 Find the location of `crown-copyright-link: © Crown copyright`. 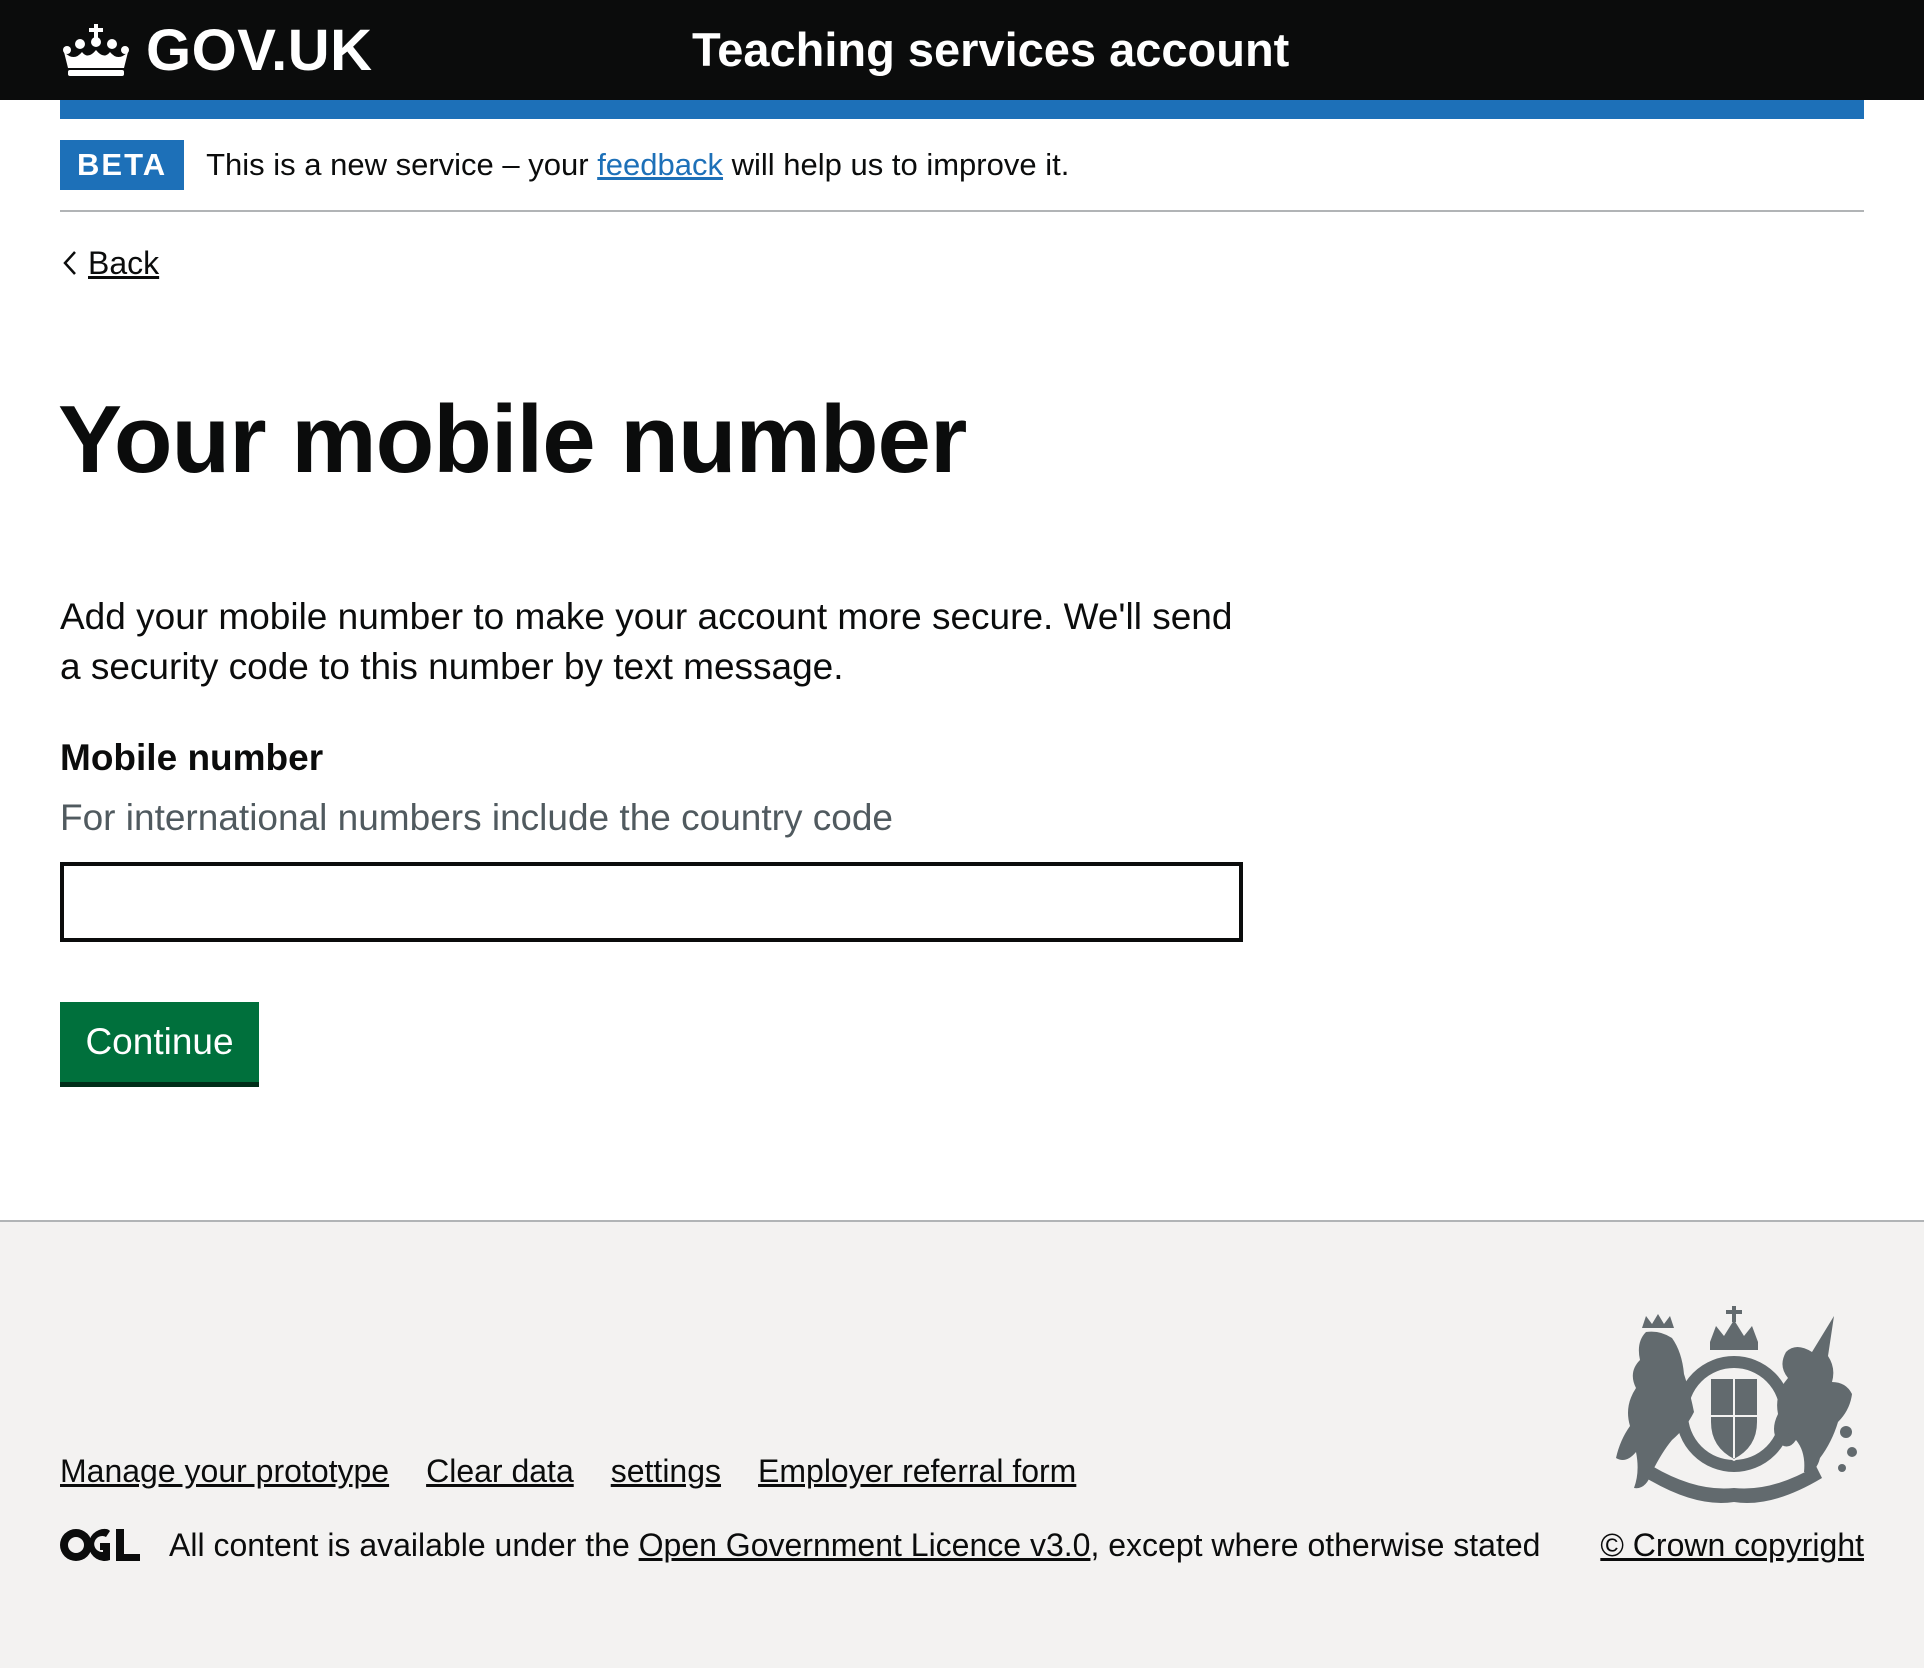

crown-copyright-link: © Crown copyright is located at coordinates (1732, 1545).